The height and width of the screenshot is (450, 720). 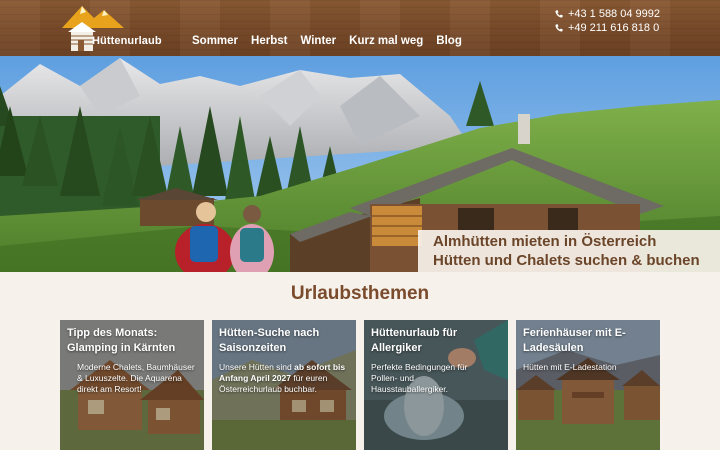 What do you see at coordinates (613, 14) in the screenshot?
I see `phone-number-at: +43 1 588 04 9992` at bounding box center [613, 14].